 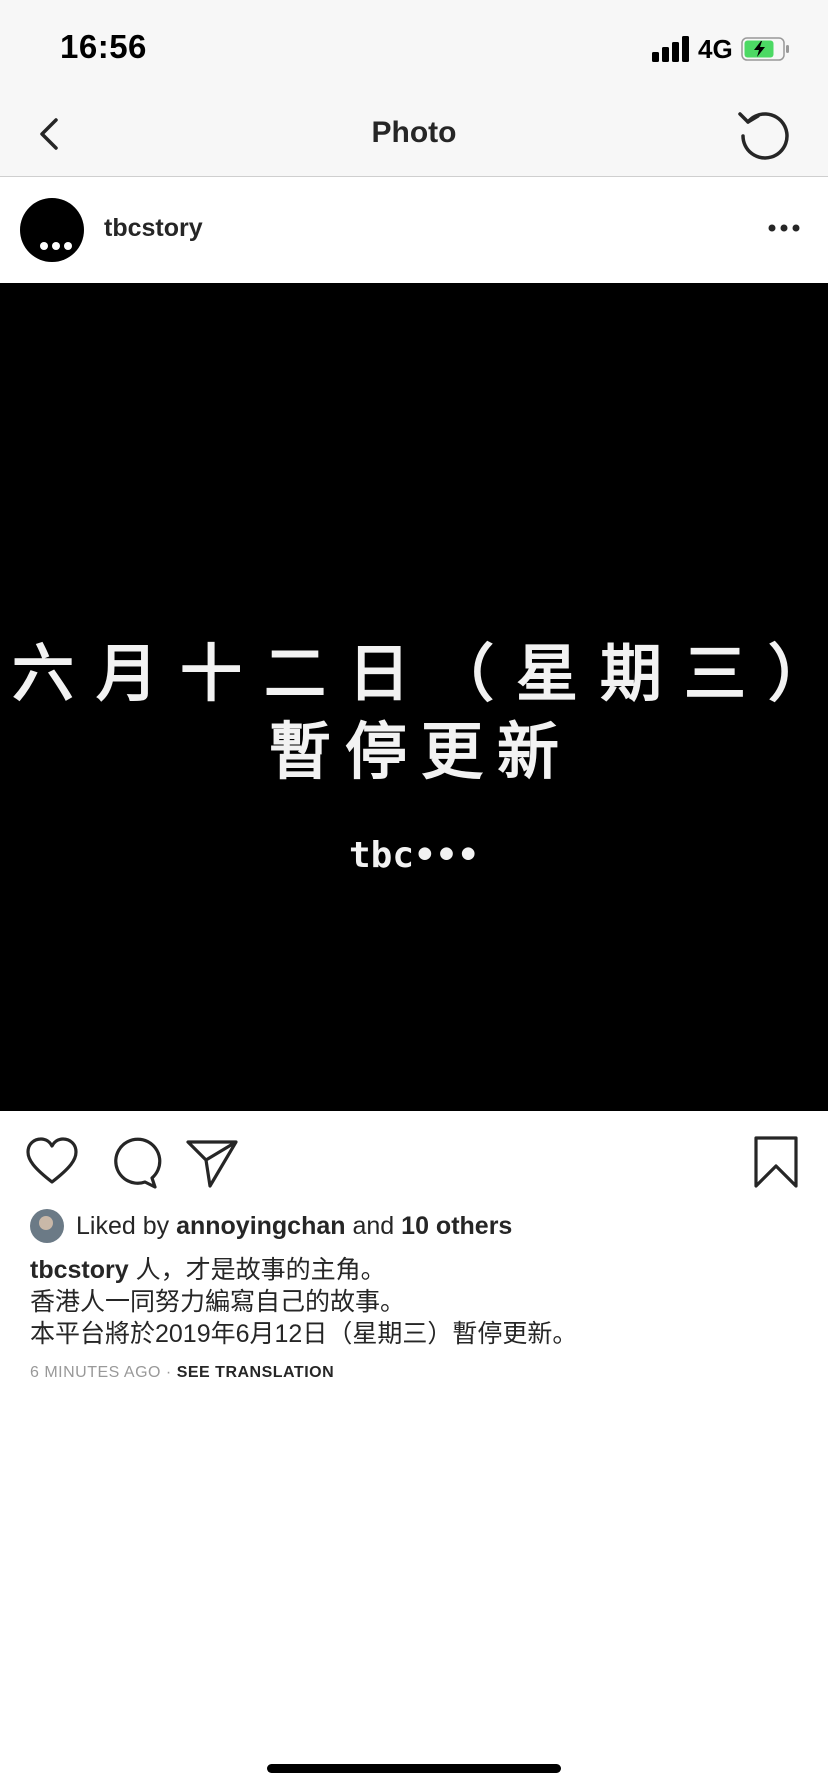 What do you see at coordinates (260, 1226) in the screenshot?
I see `liker-username: annoyingchan` at bounding box center [260, 1226].